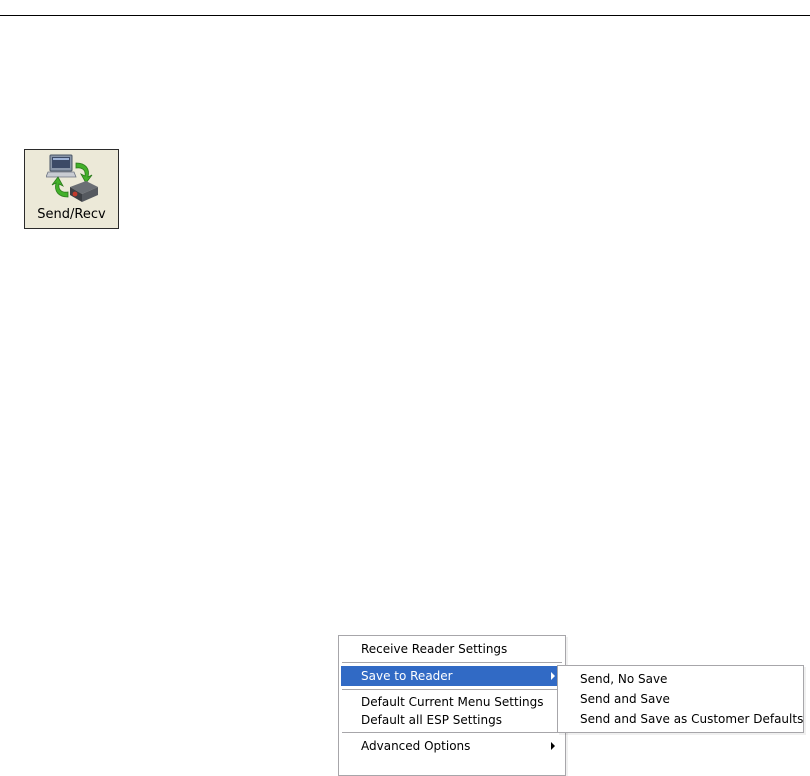 The height and width of the screenshot is (776, 810). What do you see at coordinates (72, 178) in the screenshot?
I see `computer-reader-sync-icon` at bounding box center [72, 178].